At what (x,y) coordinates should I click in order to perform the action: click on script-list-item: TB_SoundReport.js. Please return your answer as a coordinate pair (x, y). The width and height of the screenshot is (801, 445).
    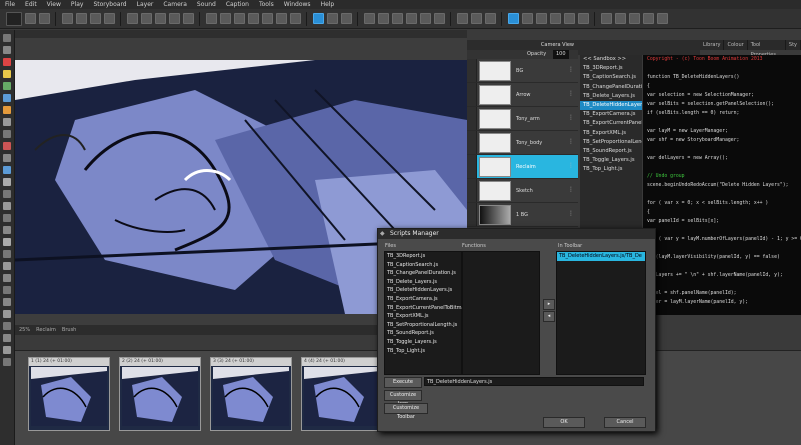
    Looking at the image, I should click on (611, 151).